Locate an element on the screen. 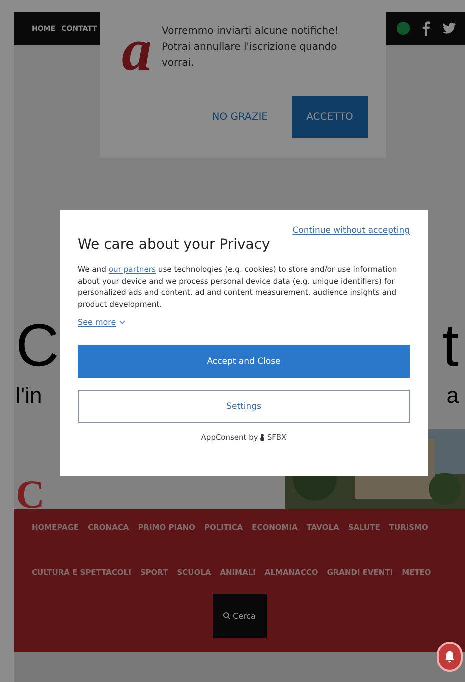 Image resolution: width=465 pixels, height=682 pixels. headline-fragment: l'in is located at coordinates (29, 396).